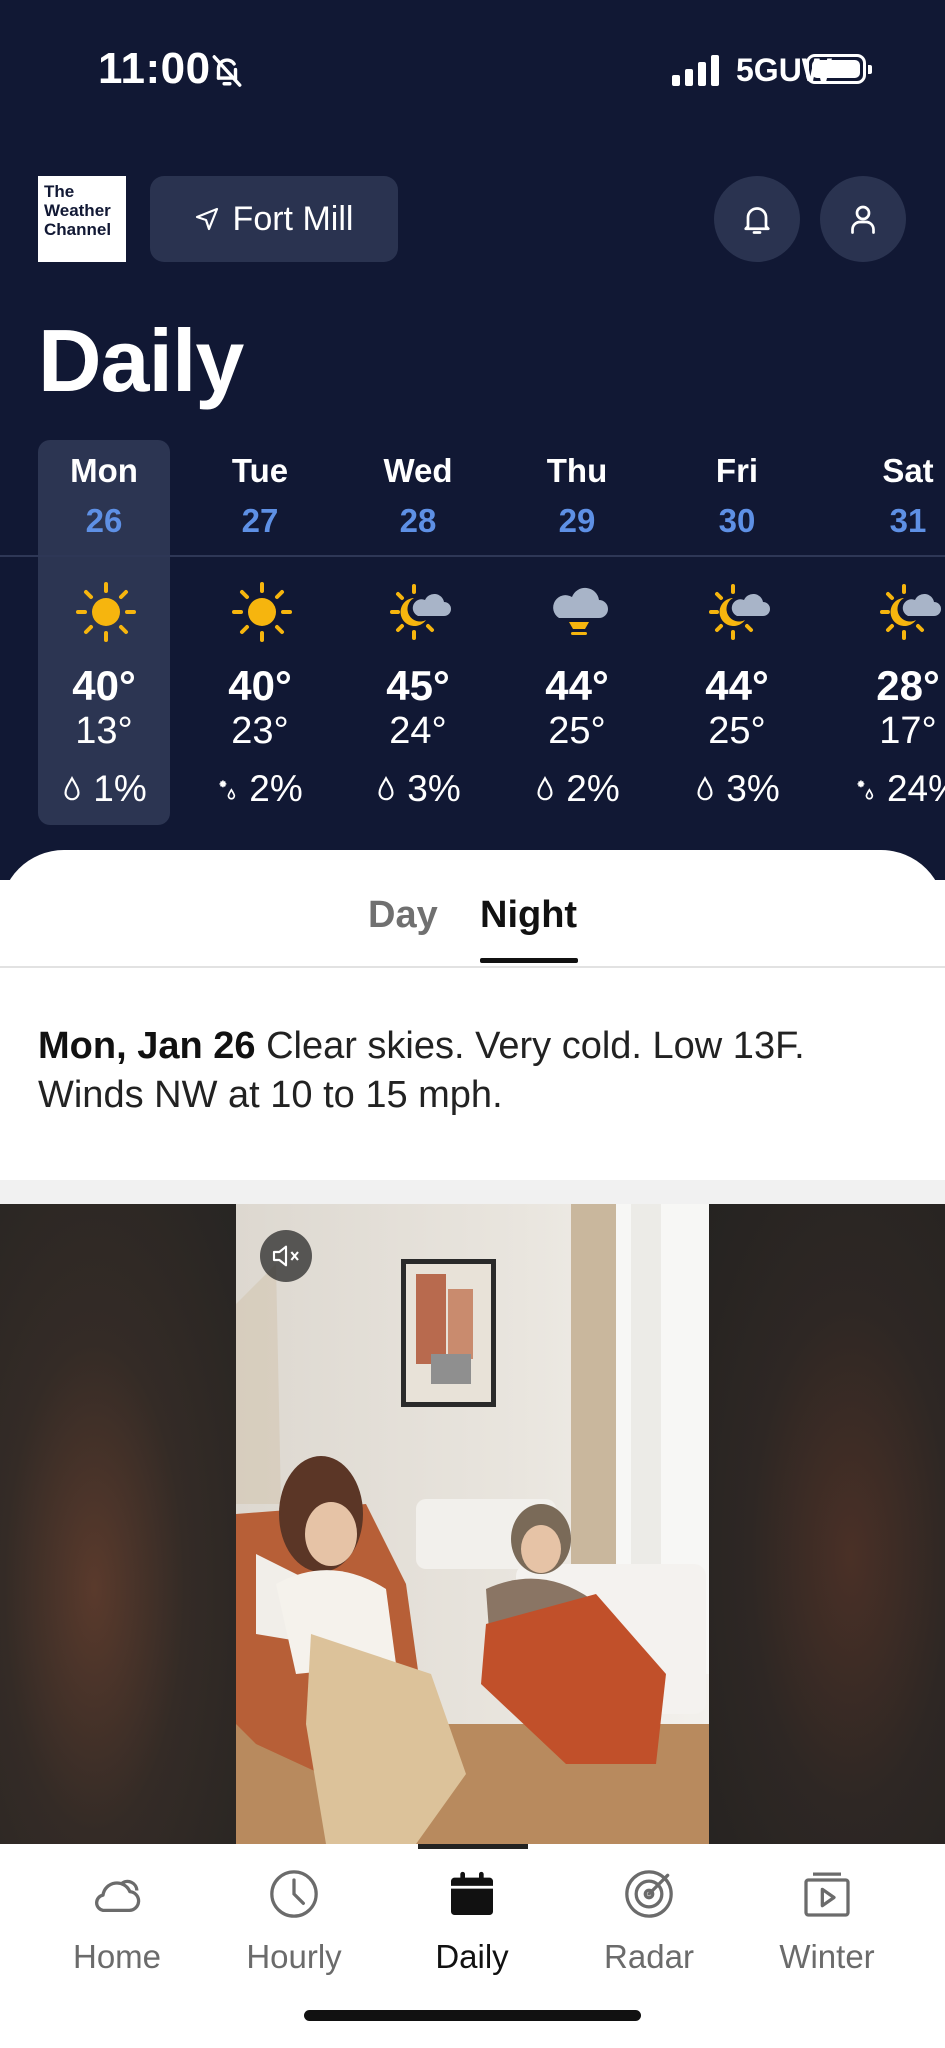 Image resolution: width=945 pixels, height=2048 pixels. What do you see at coordinates (472, 967) in the screenshot?
I see `tabs-divider` at bounding box center [472, 967].